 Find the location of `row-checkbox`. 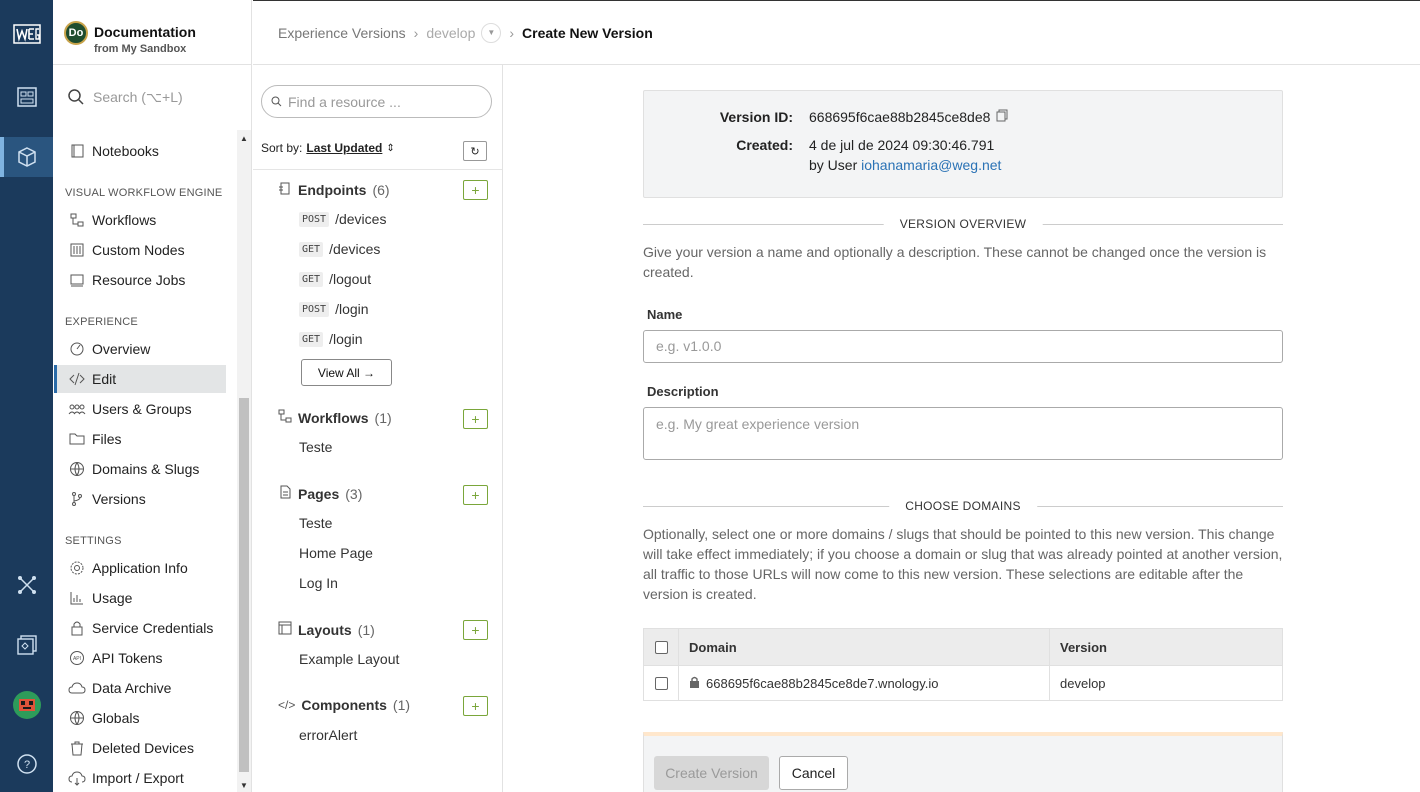

row-checkbox is located at coordinates (661, 683).